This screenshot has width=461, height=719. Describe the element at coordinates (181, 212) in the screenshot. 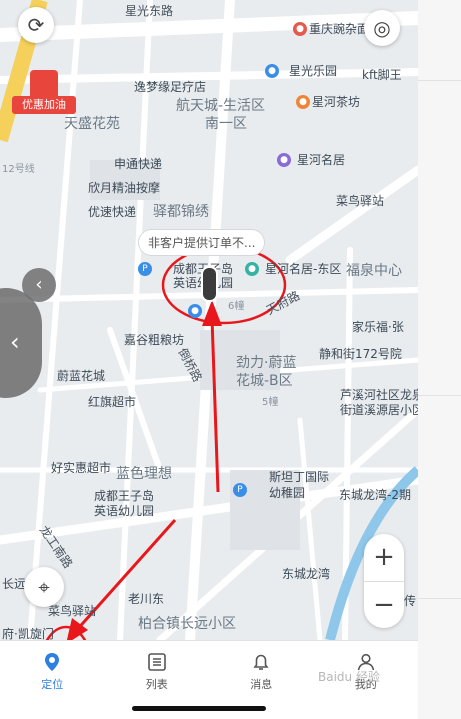

I see `poi-label: 驿都锦绣` at that location.